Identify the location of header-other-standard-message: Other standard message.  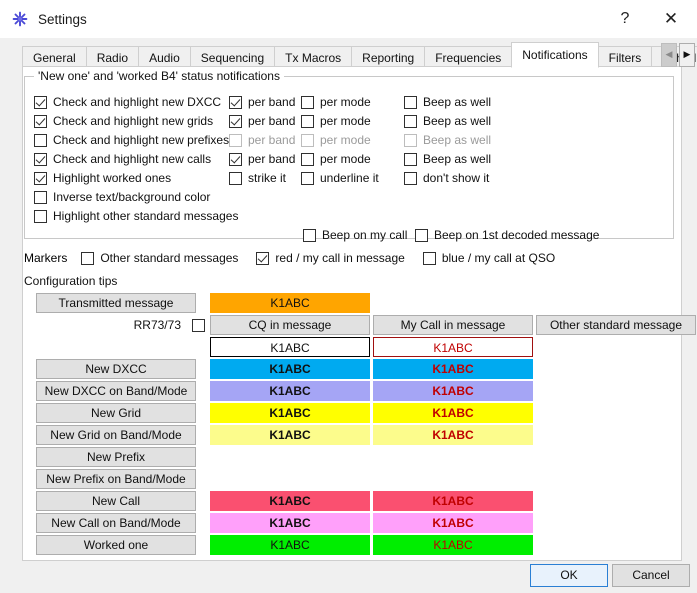
(616, 325).